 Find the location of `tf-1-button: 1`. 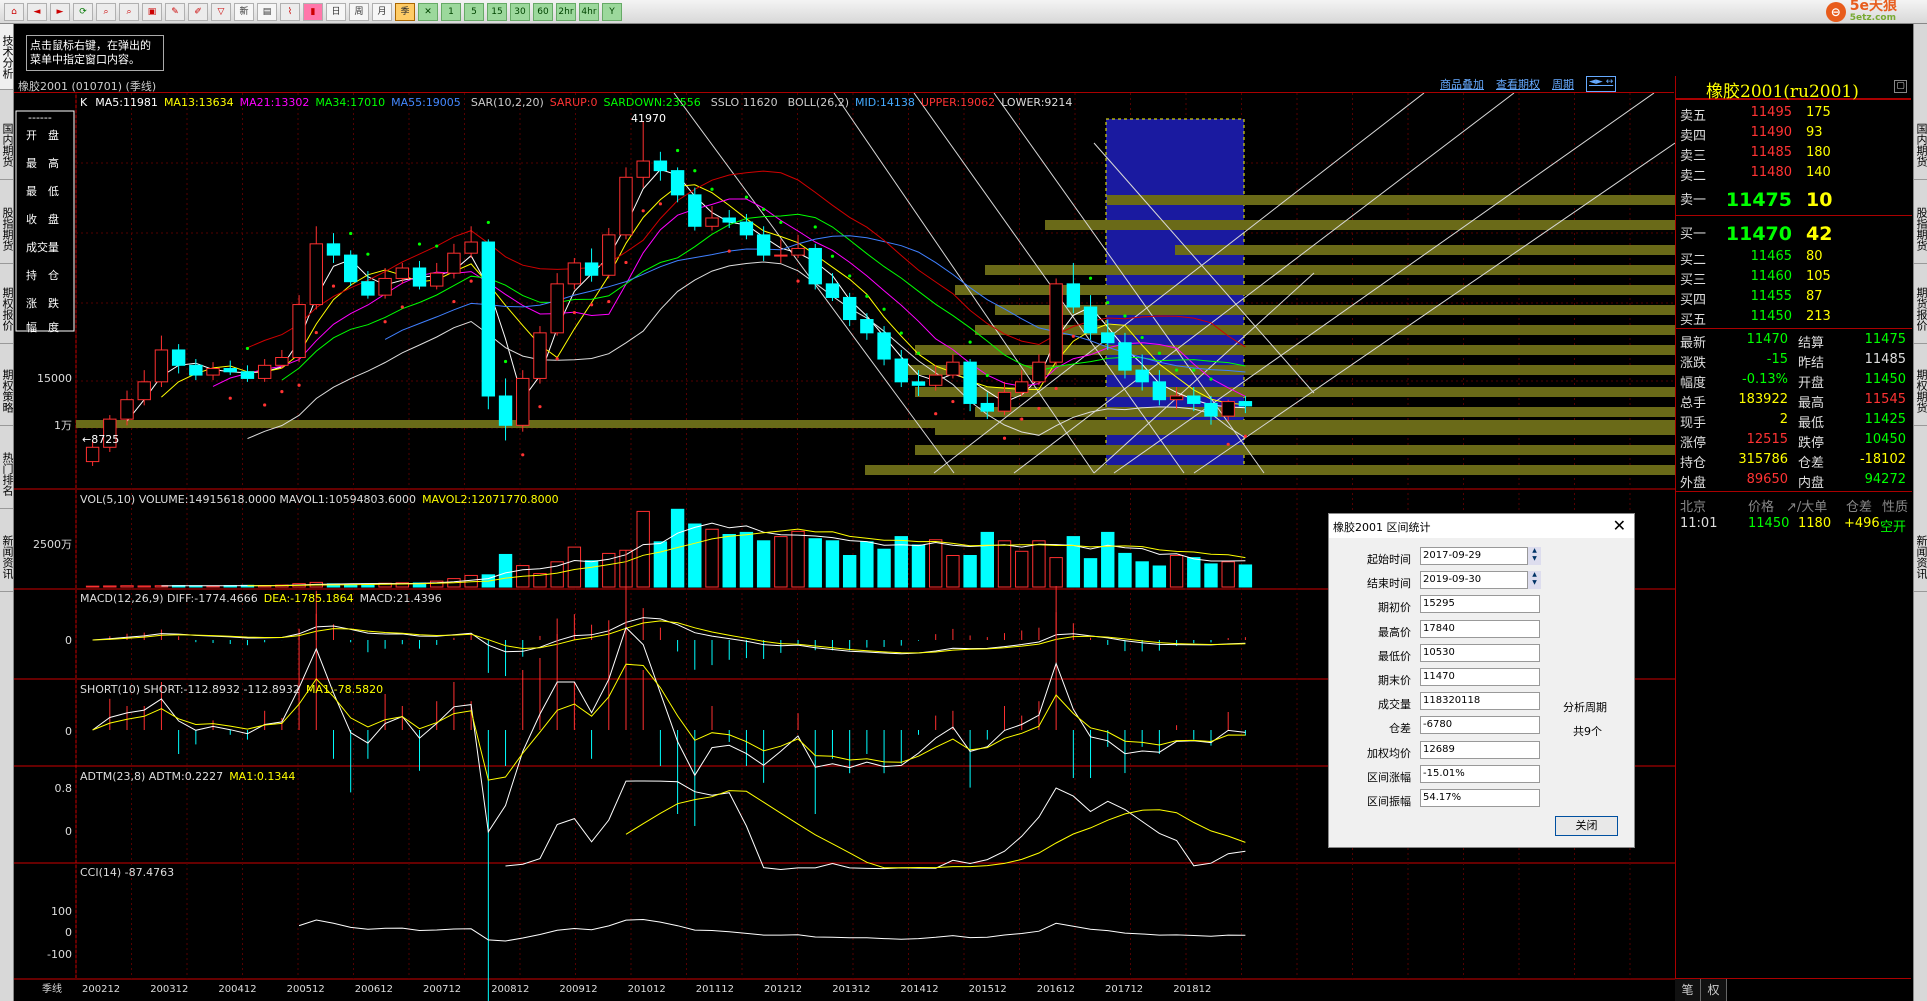

tf-1-button: 1 is located at coordinates (451, 11).